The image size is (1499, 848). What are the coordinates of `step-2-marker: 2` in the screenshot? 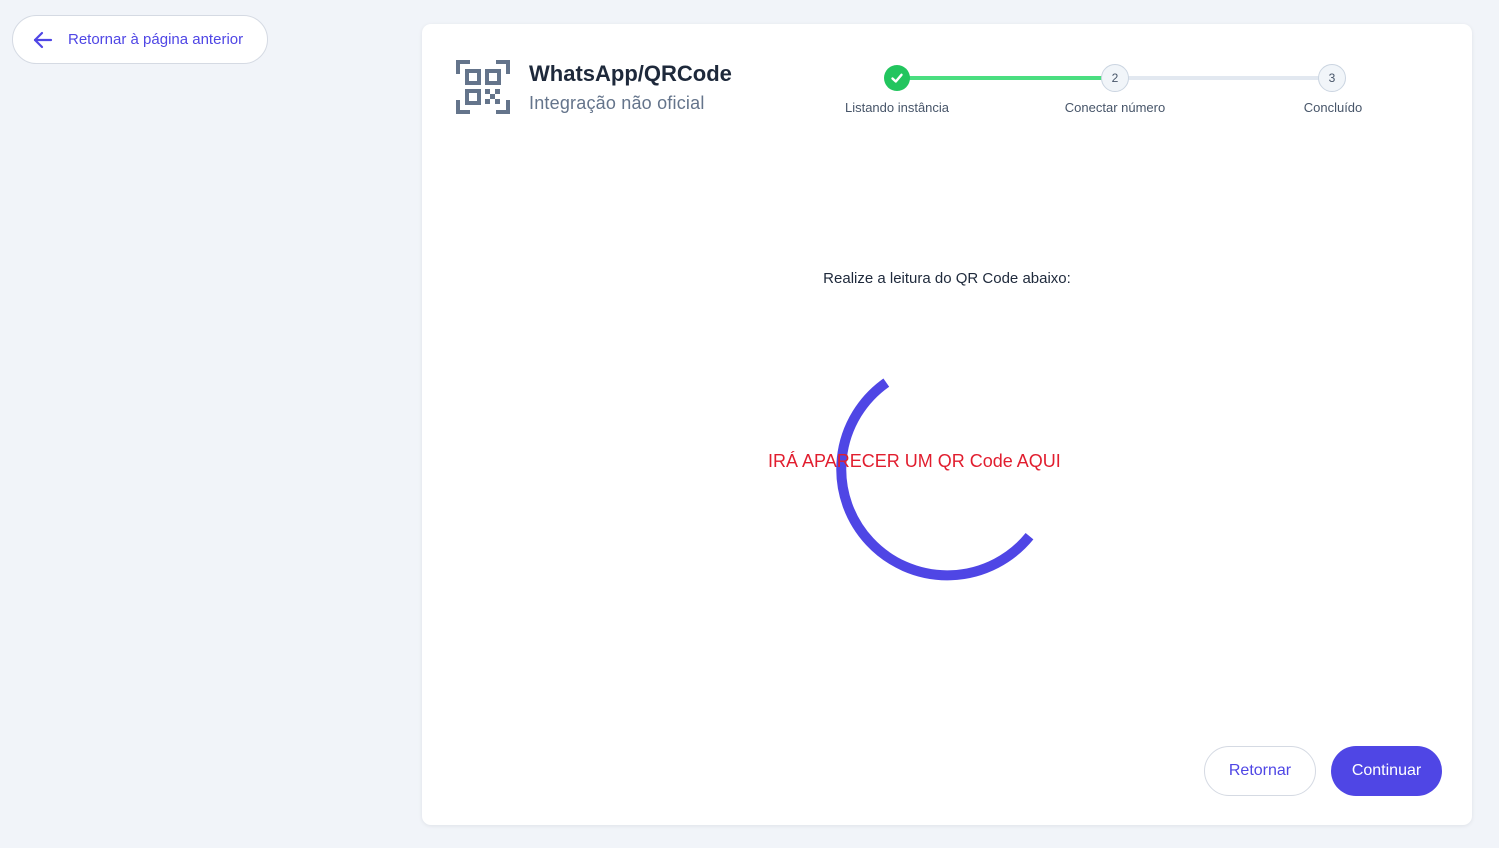 It's located at (1115, 78).